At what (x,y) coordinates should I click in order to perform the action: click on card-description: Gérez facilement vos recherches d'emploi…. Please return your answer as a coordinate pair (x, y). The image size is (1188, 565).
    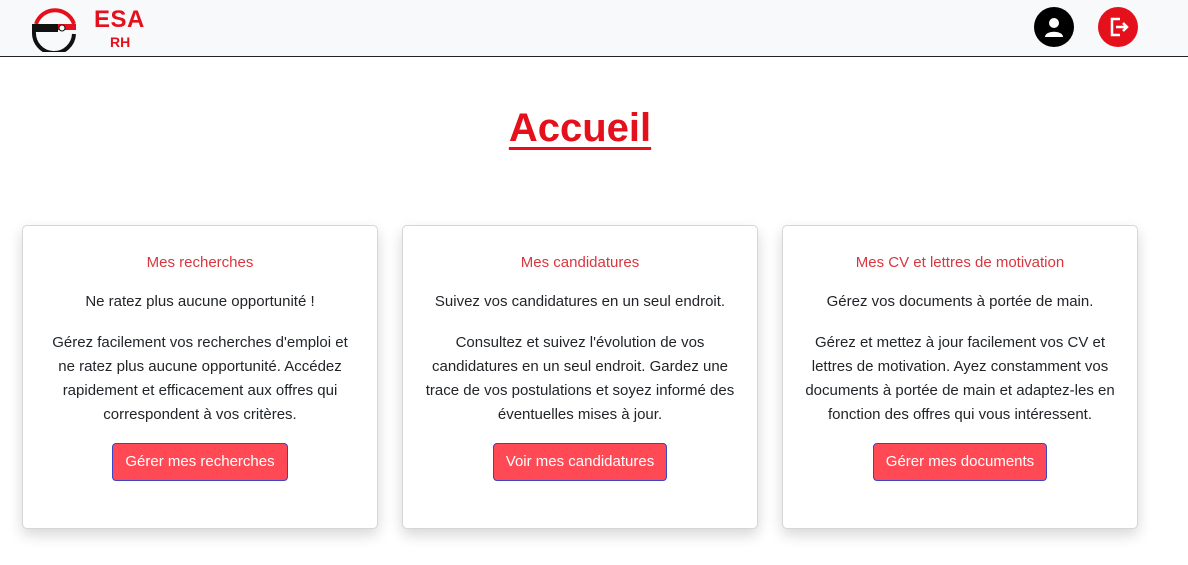
    Looking at the image, I should click on (200, 378).